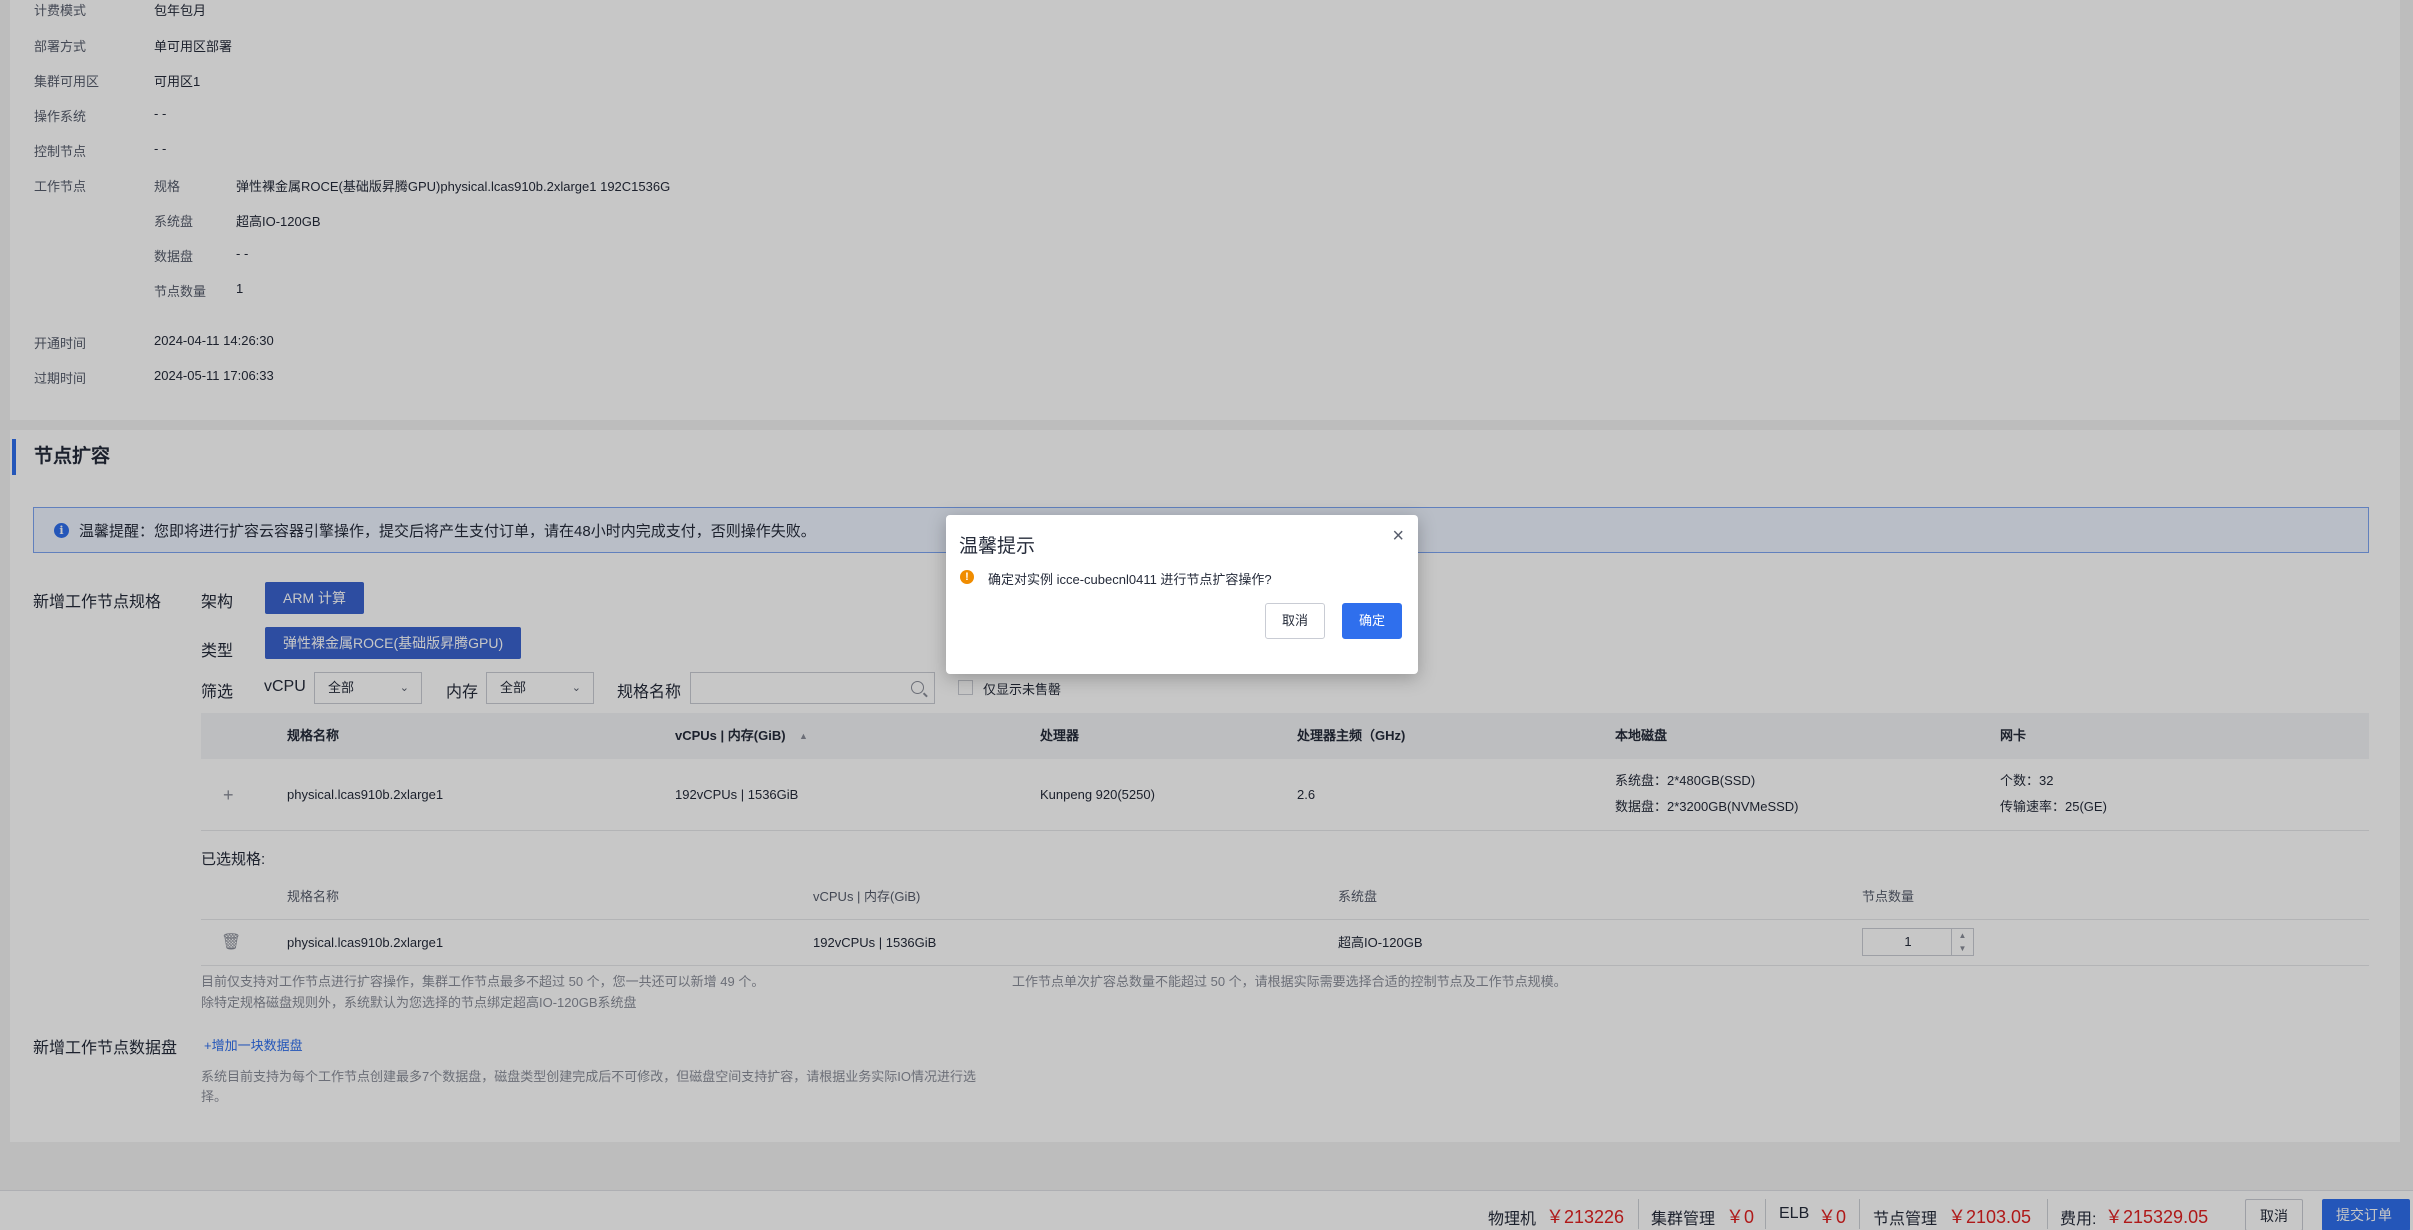 The width and height of the screenshot is (2413, 1230). I want to click on dialog-confirm-button: 确定, so click(1372, 621).